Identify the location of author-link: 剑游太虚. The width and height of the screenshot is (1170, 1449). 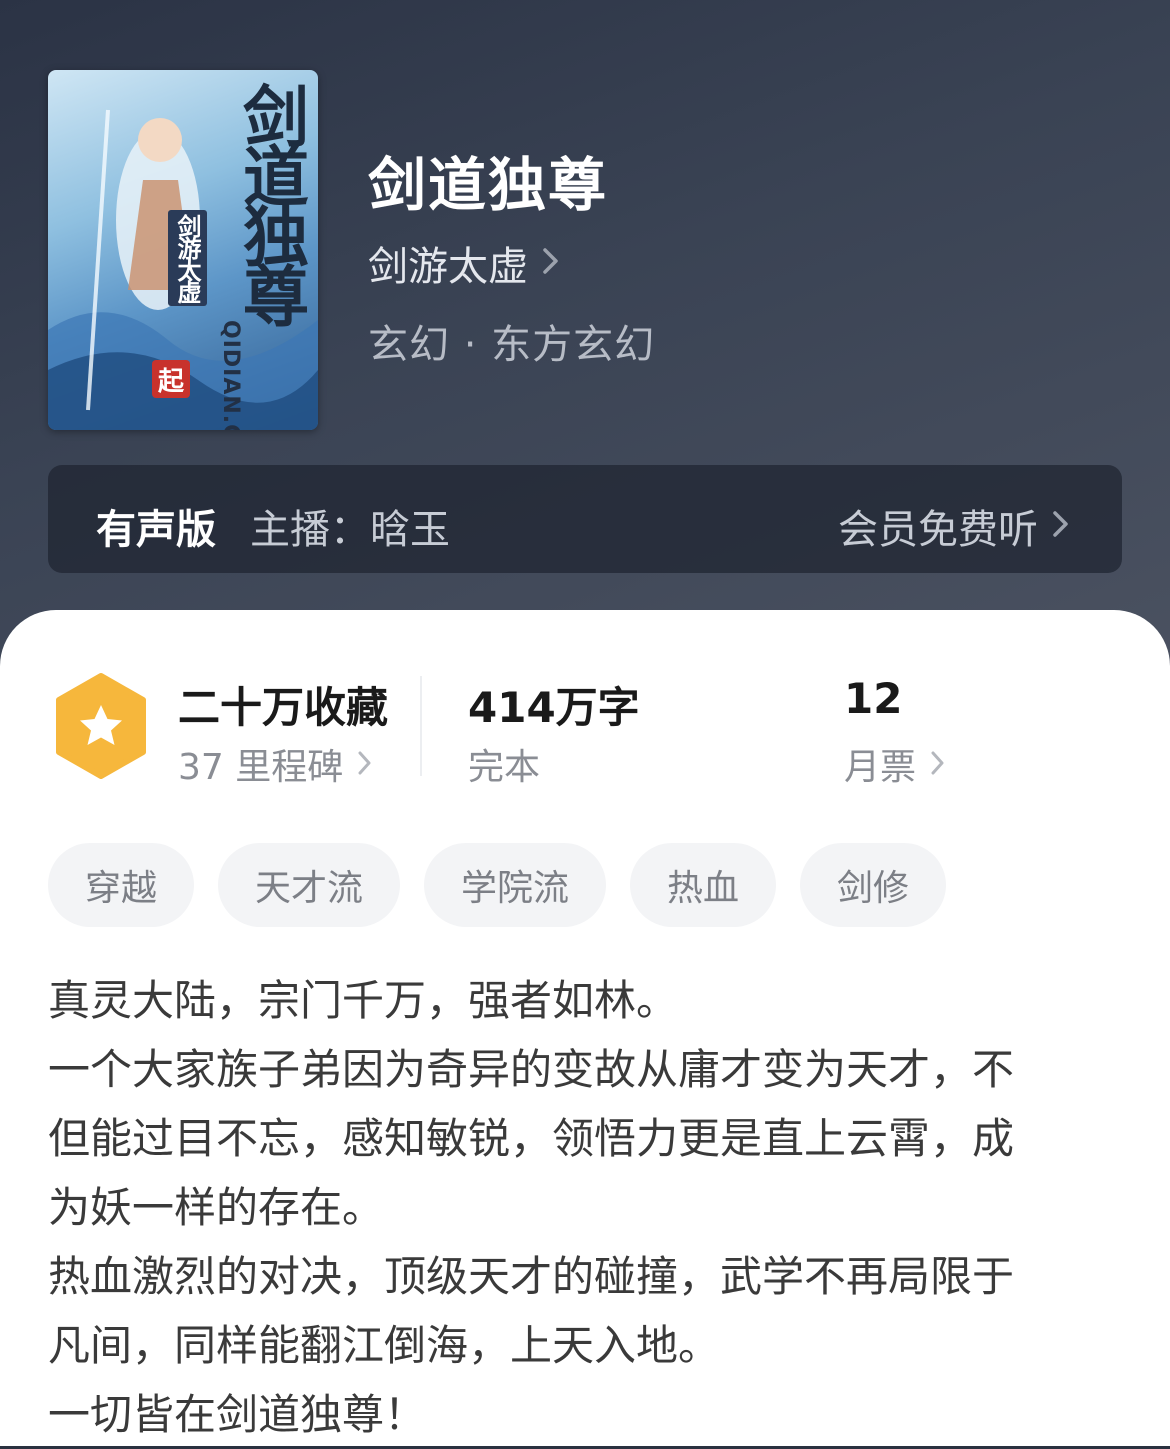
(464, 263).